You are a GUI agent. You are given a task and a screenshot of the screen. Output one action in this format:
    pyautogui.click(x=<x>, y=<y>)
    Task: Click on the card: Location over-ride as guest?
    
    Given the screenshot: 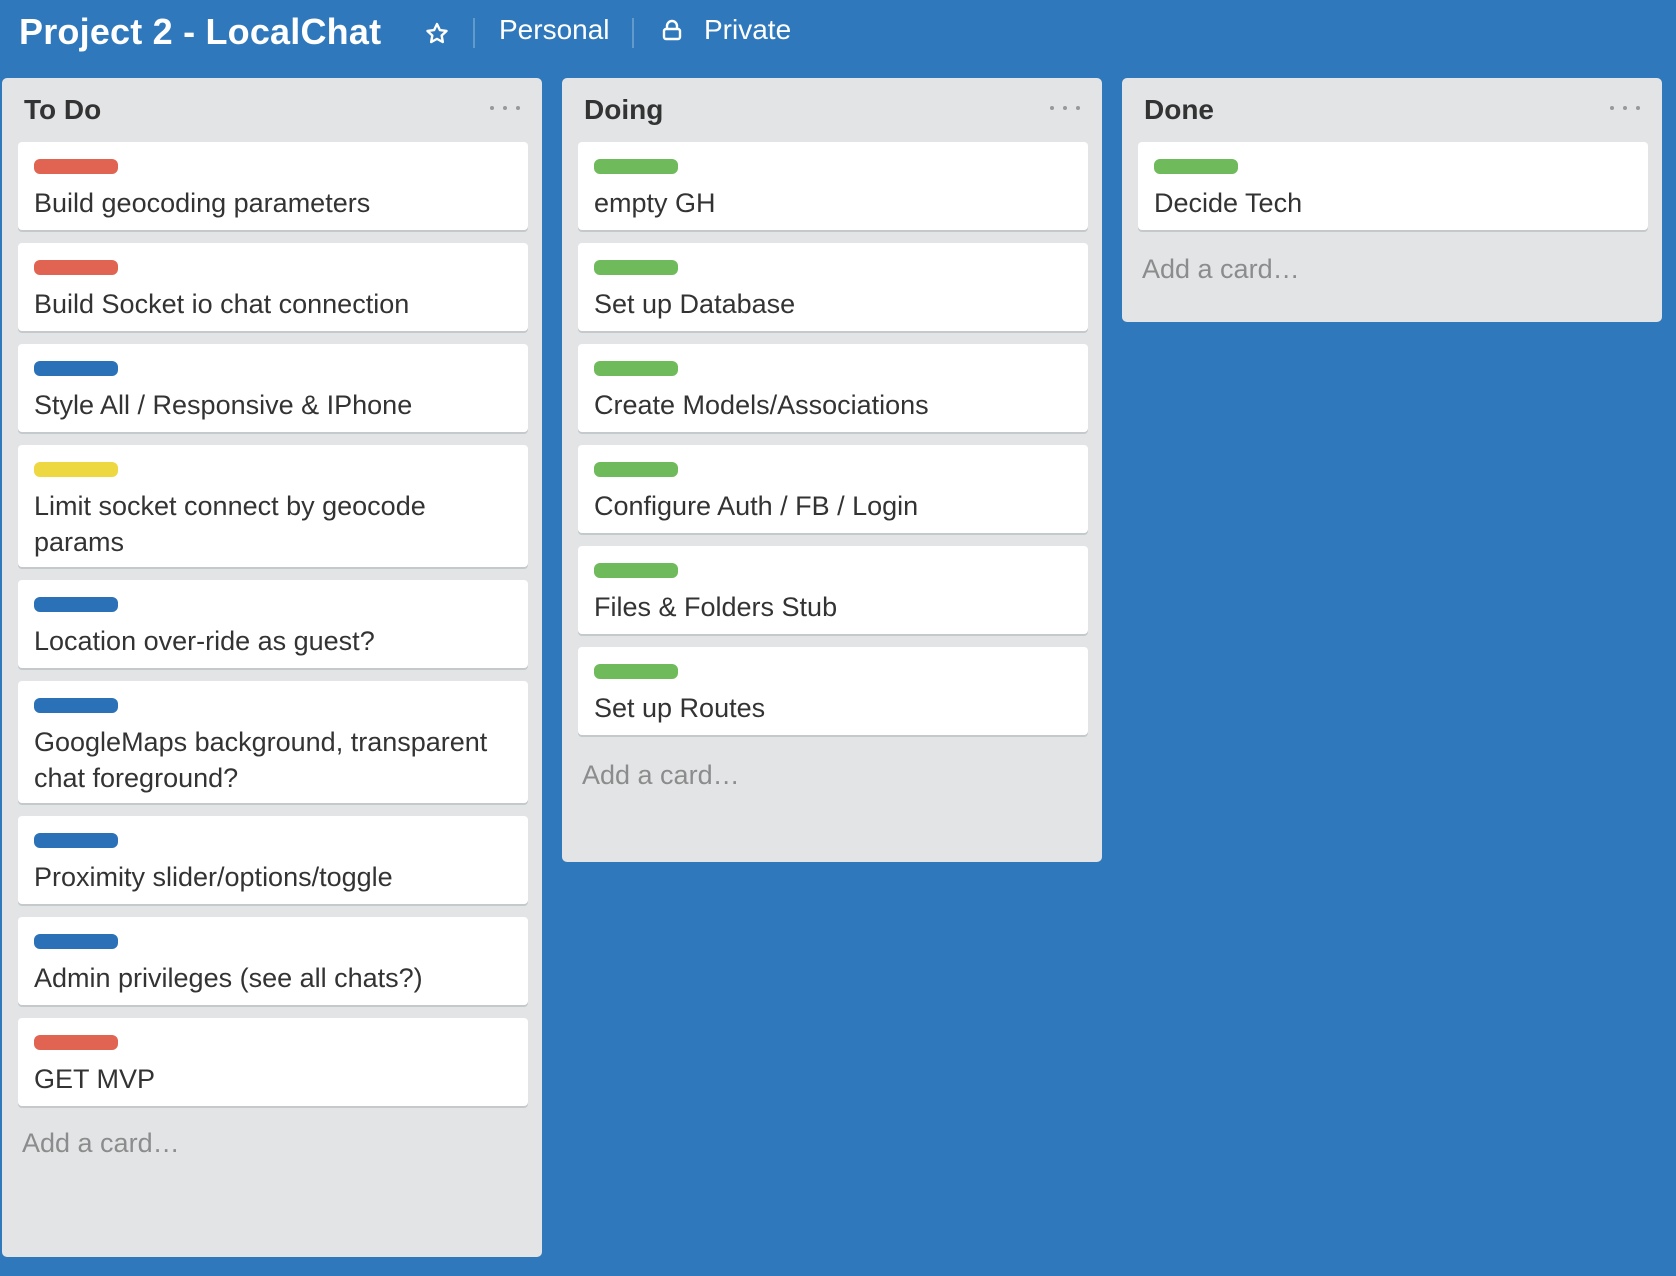 What is the action you would take?
    pyautogui.click(x=273, y=624)
    